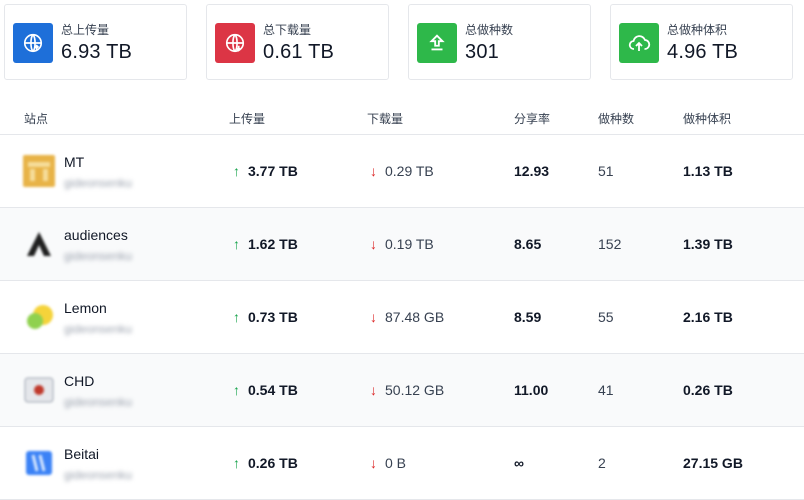 The width and height of the screenshot is (804, 500). What do you see at coordinates (247, 118) in the screenshot?
I see `header-upload: 上传量` at bounding box center [247, 118].